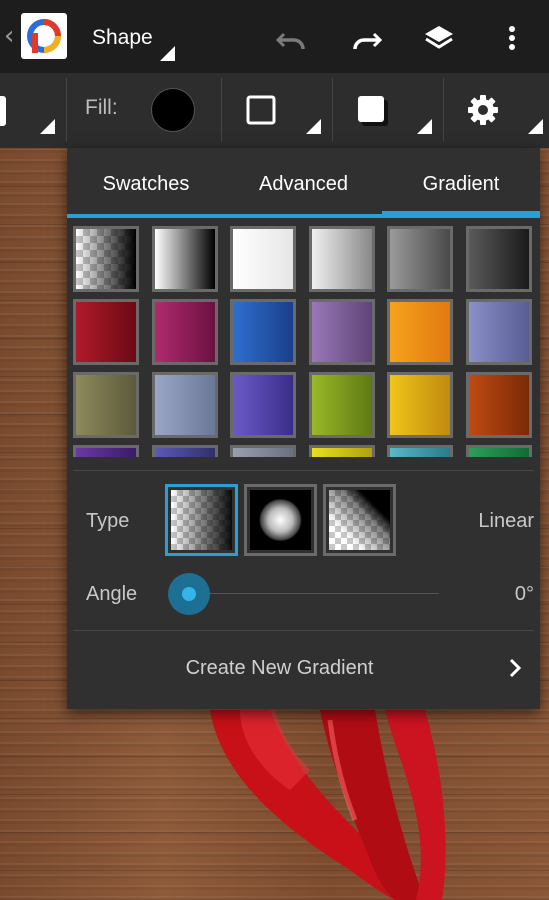  What do you see at coordinates (515, 668) in the screenshot?
I see `chevron-right-icon` at bounding box center [515, 668].